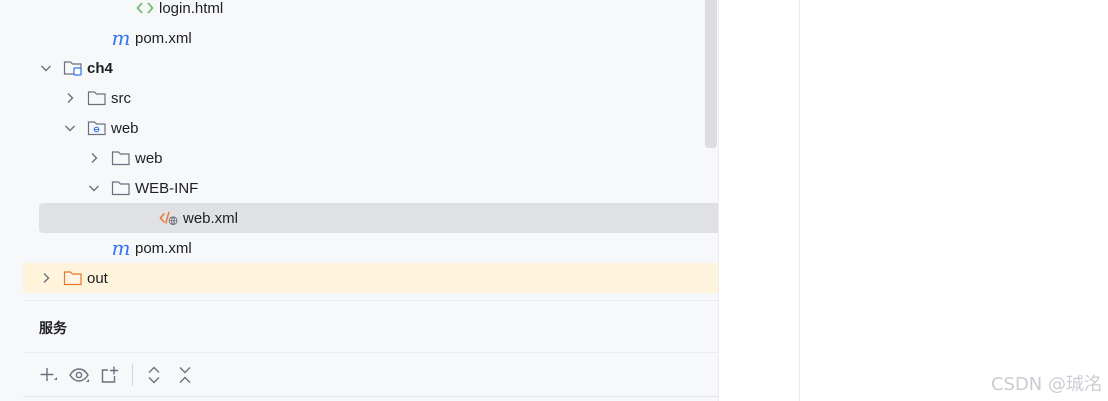 This screenshot has width=1108, height=401. Describe the element at coordinates (370, 188) in the screenshot. I see `tree-item: WEB-INF` at that location.